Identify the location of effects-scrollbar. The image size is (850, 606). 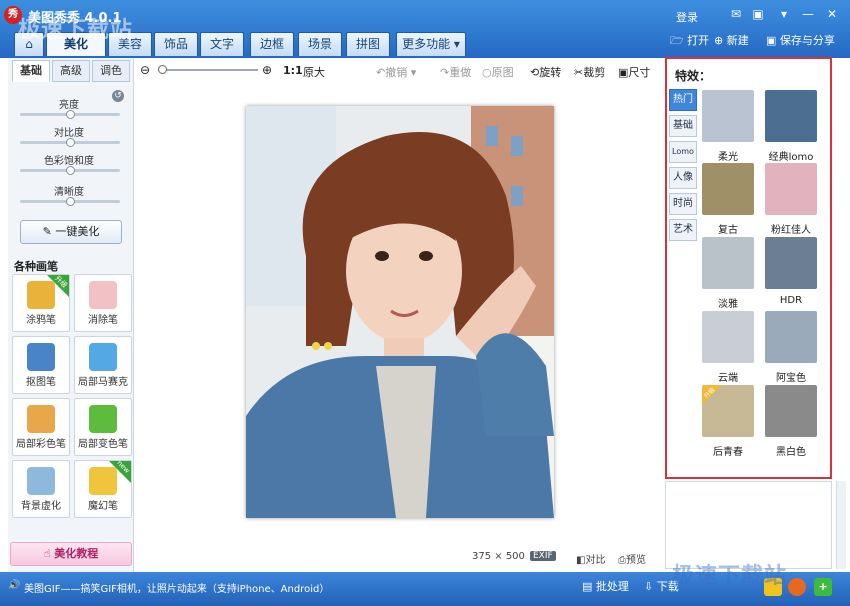
(841, 525).